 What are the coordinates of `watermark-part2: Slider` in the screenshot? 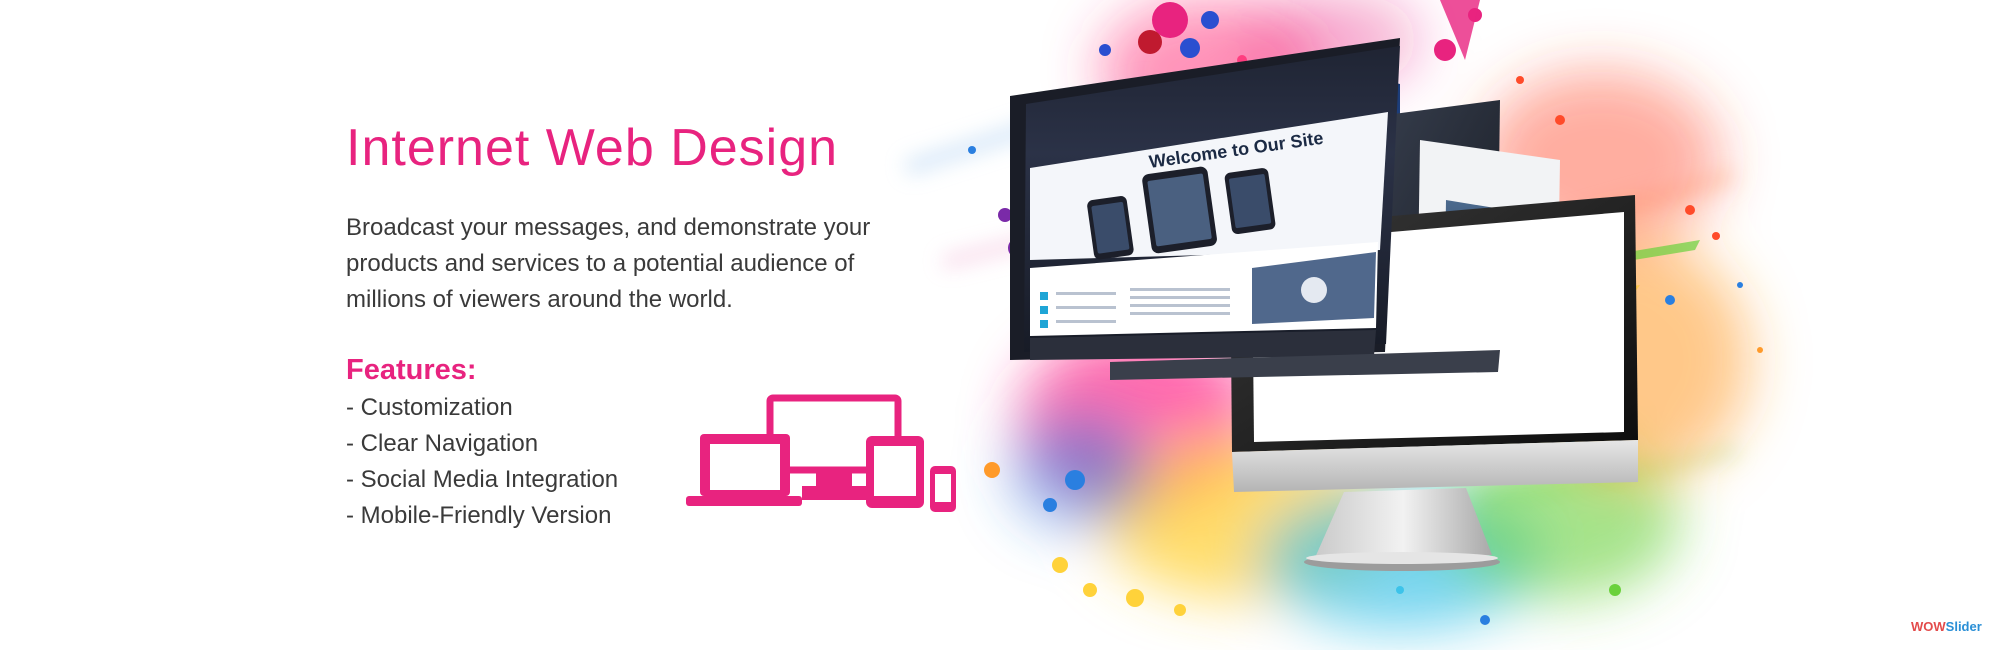 It's located at (1963, 626).